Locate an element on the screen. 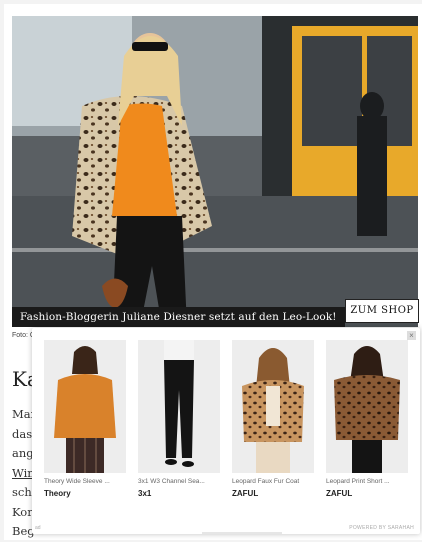 Image resolution: width=422 pixels, height=542 pixels. scroll-indicator is located at coordinates (242, 533).